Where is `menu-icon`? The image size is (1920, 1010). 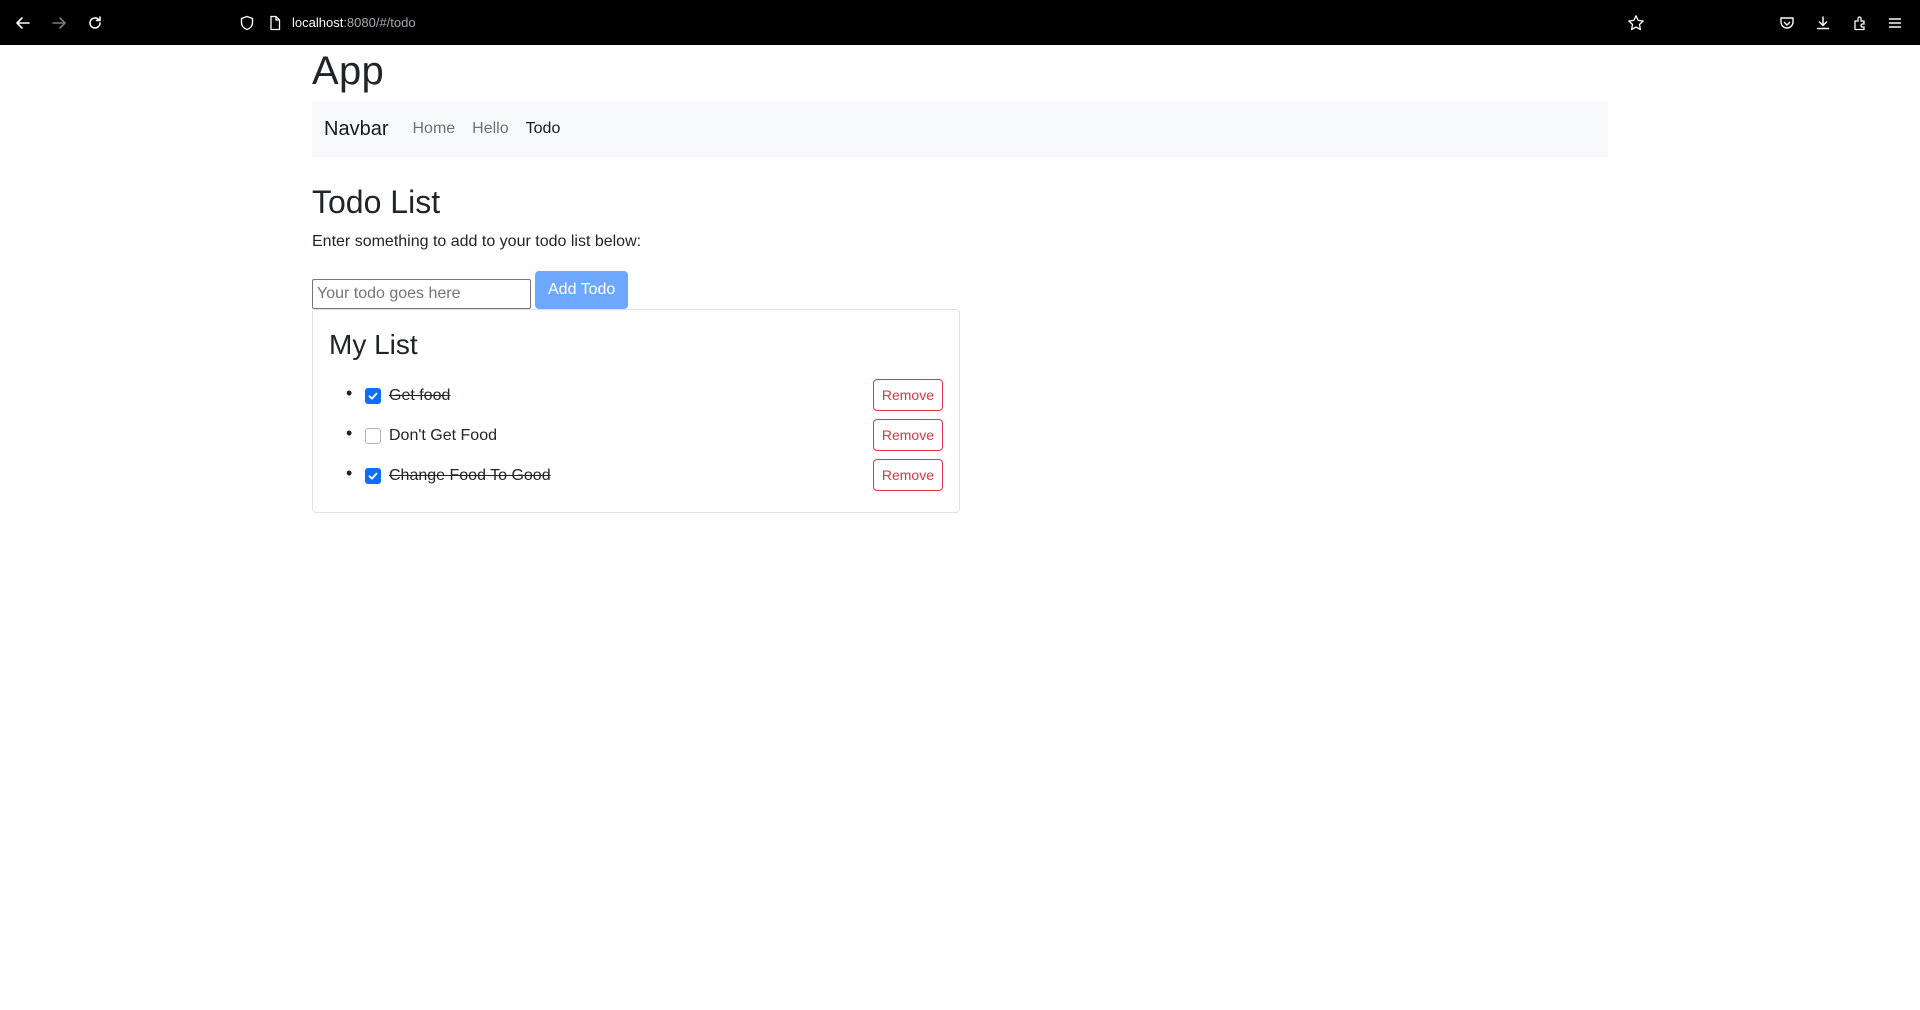 menu-icon is located at coordinates (1895, 23).